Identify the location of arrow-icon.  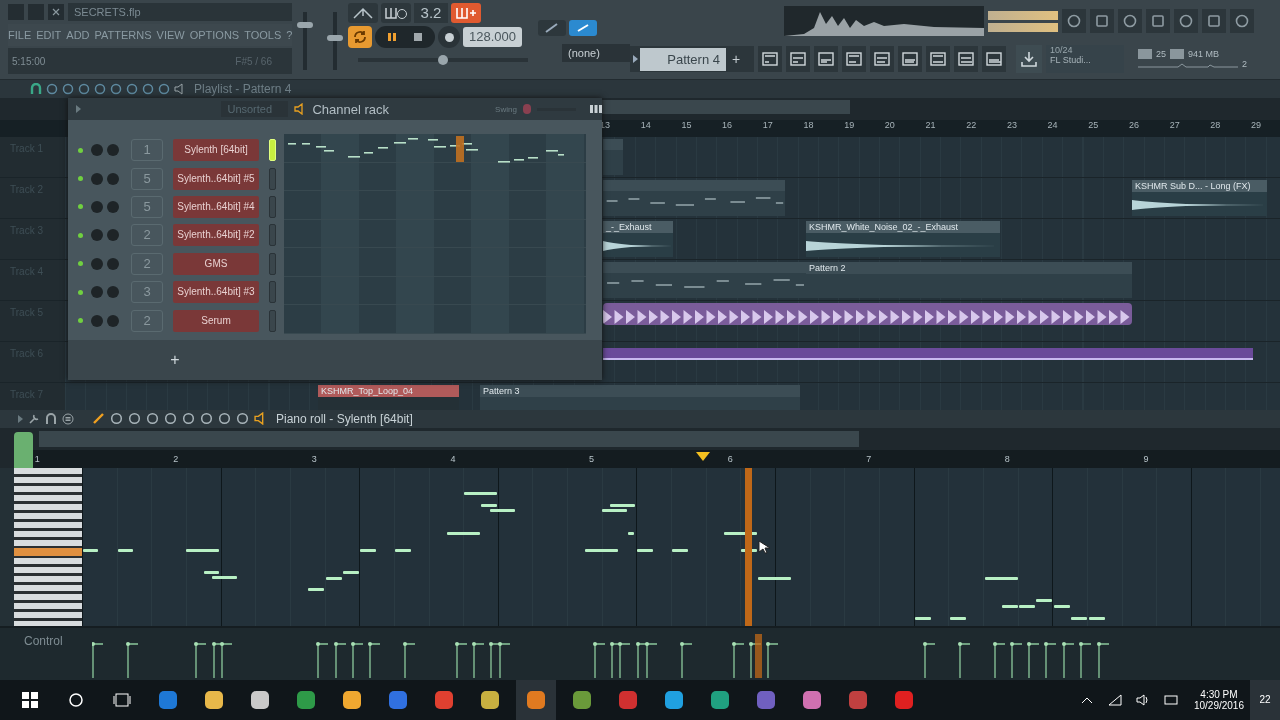
(20, 418).